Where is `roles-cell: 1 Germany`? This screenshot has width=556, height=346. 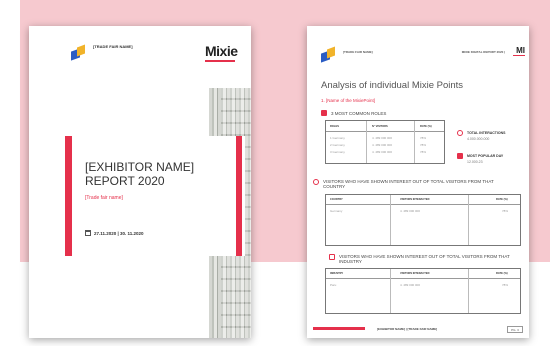
roles-cell: 1 Germany is located at coordinates (337, 138).